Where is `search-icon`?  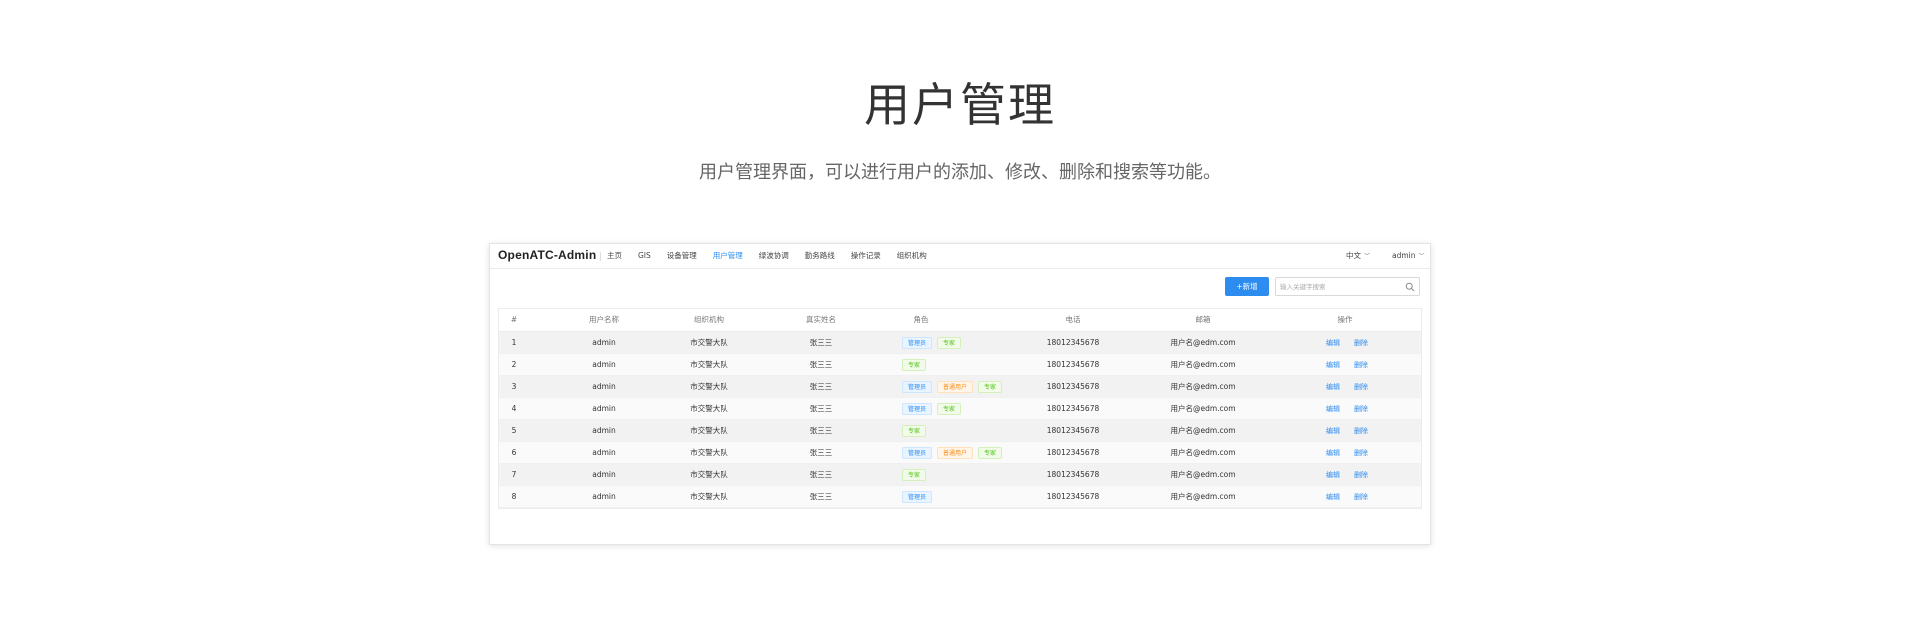
search-icon is located at coordinates (1410, 287).